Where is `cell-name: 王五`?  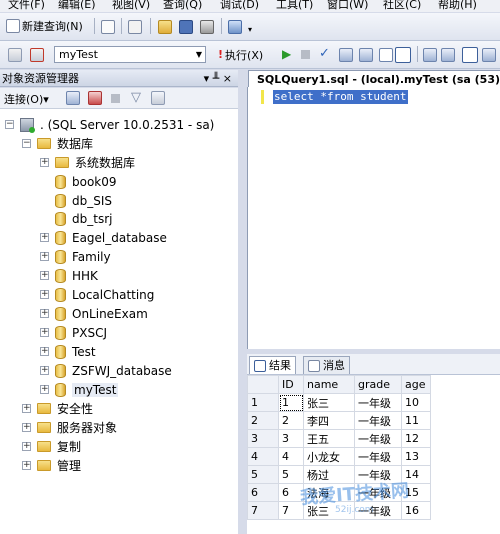 cell-name: 王五 is located at coordinates (329, 438).